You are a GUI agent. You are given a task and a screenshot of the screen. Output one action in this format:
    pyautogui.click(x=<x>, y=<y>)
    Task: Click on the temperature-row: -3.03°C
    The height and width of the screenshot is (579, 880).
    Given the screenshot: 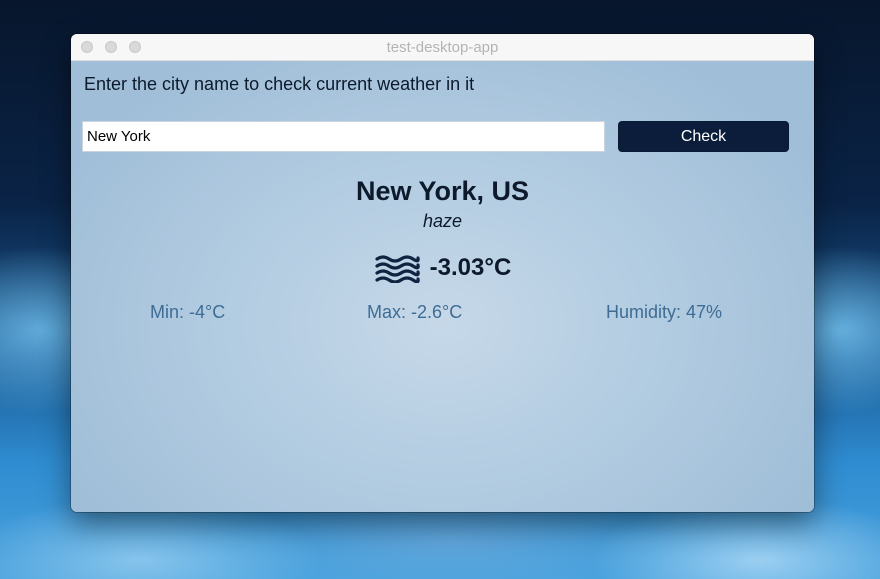 What is the action you would take?
    pyautogui.click(x=442, y=268)
    